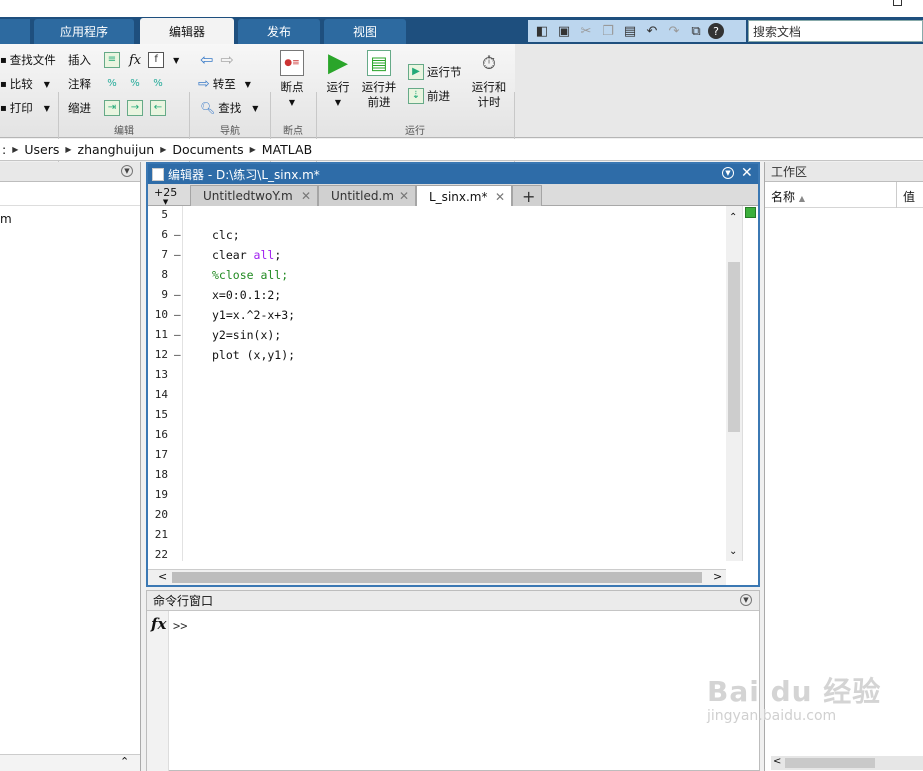  What do you see at coordinates (379, 102) in the screenshot?
I see `run-and-advance-label-line2: 前进` at bounding box center [379, 102].